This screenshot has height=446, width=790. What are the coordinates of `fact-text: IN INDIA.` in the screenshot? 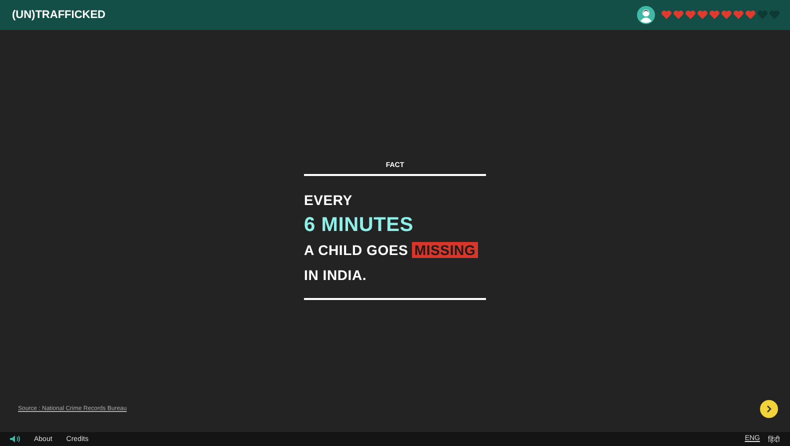 It's located at (336, 275).